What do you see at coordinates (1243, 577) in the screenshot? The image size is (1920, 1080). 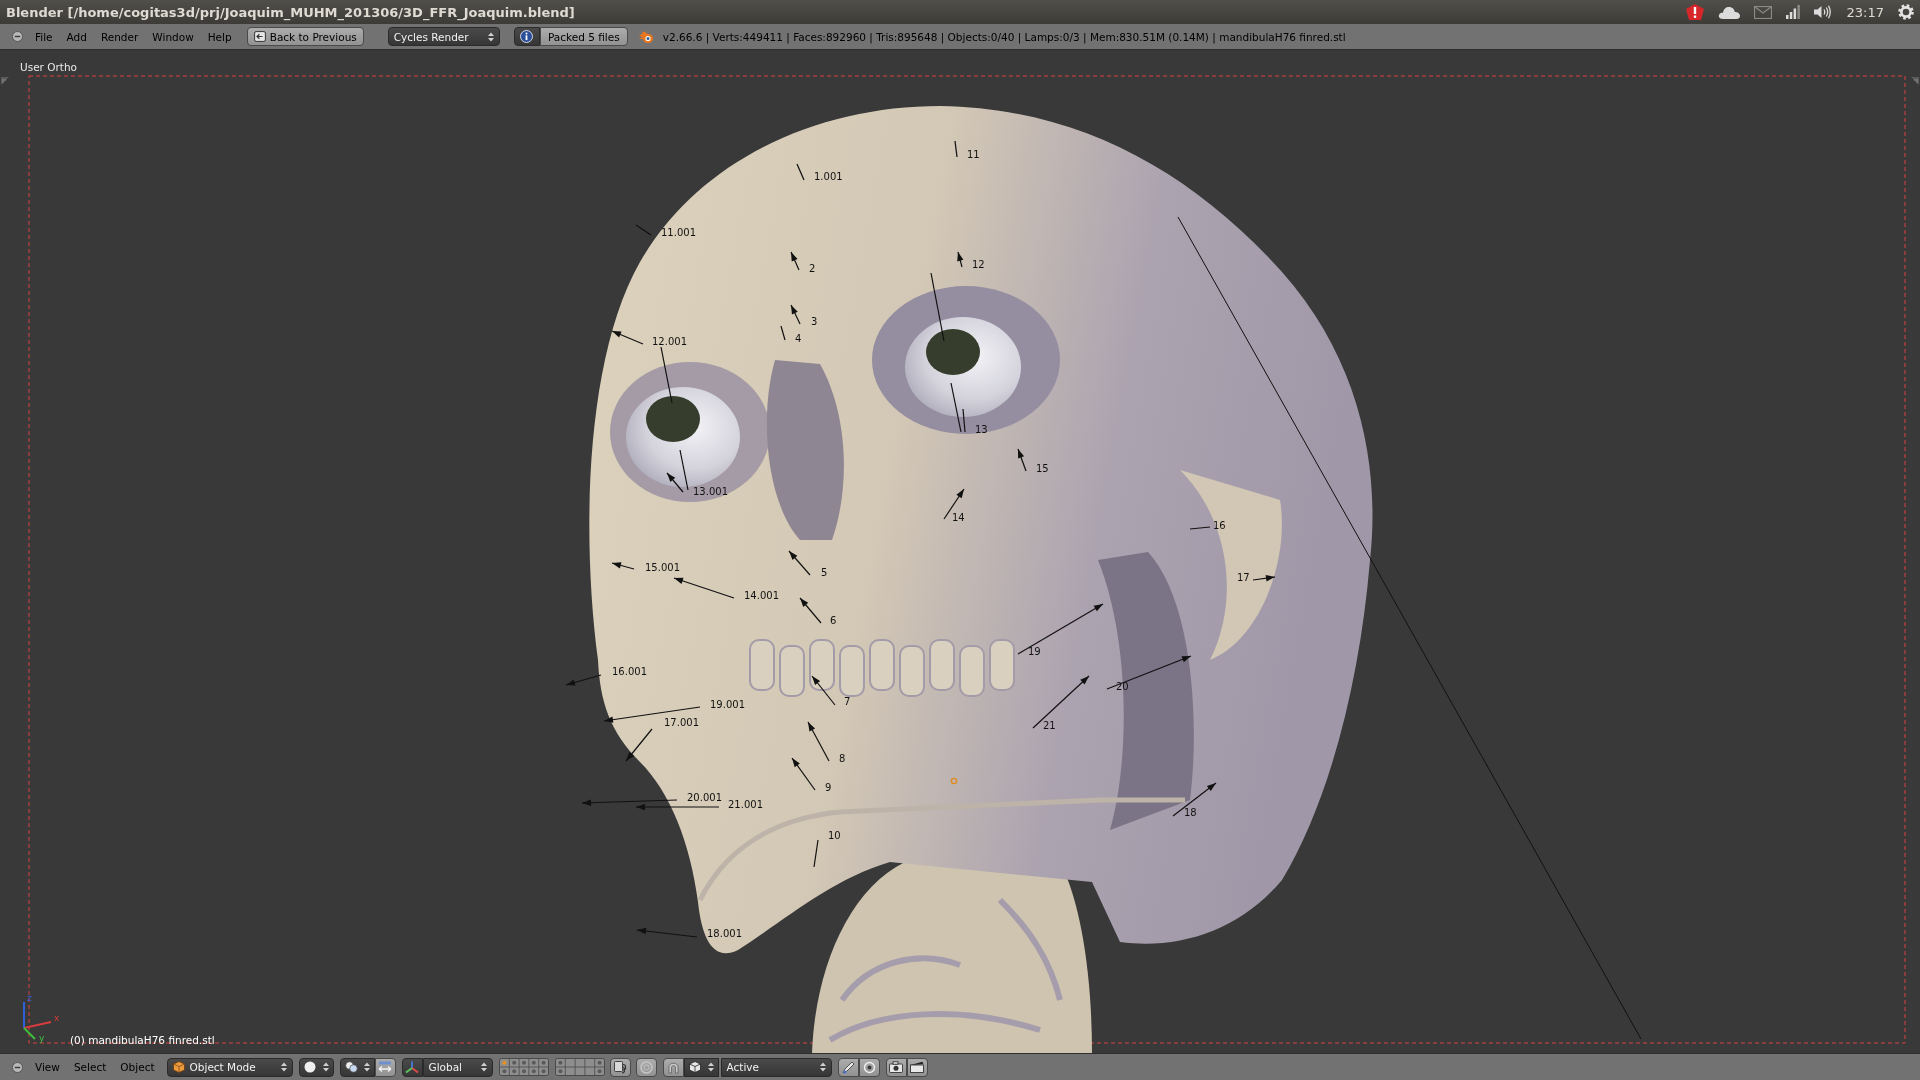 I see `annotation-label: 17` at bounding box center [1243, 577].